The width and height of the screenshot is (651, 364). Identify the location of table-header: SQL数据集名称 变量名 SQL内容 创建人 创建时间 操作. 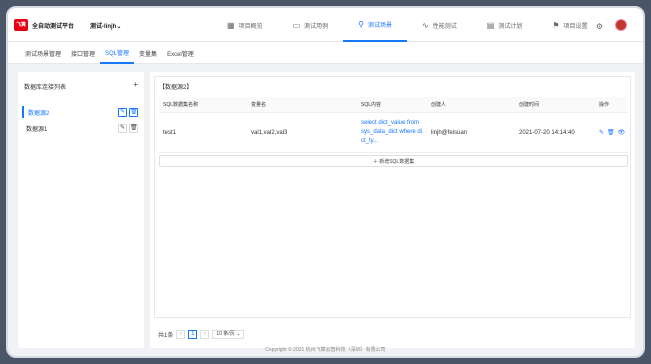
(393, 105).